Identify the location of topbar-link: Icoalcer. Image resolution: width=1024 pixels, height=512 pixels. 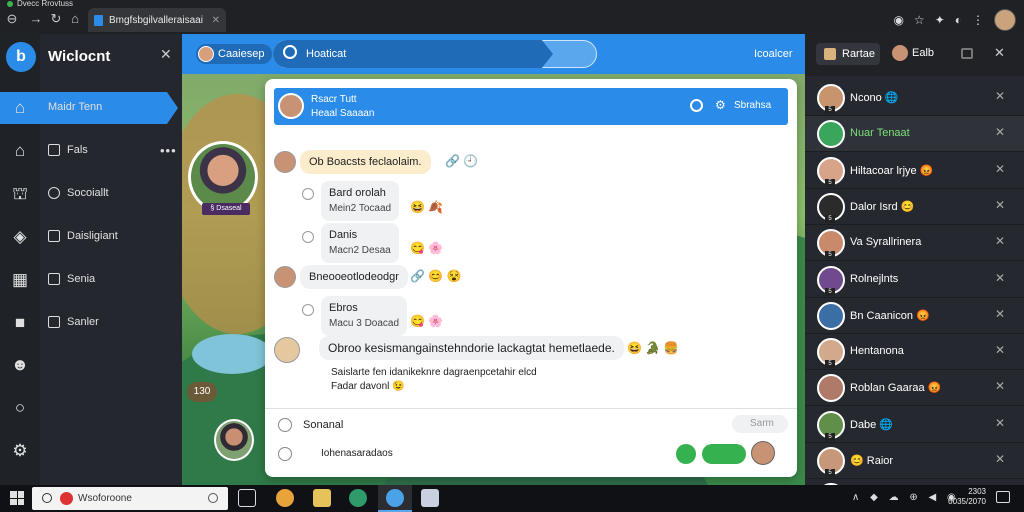
(773, 54).